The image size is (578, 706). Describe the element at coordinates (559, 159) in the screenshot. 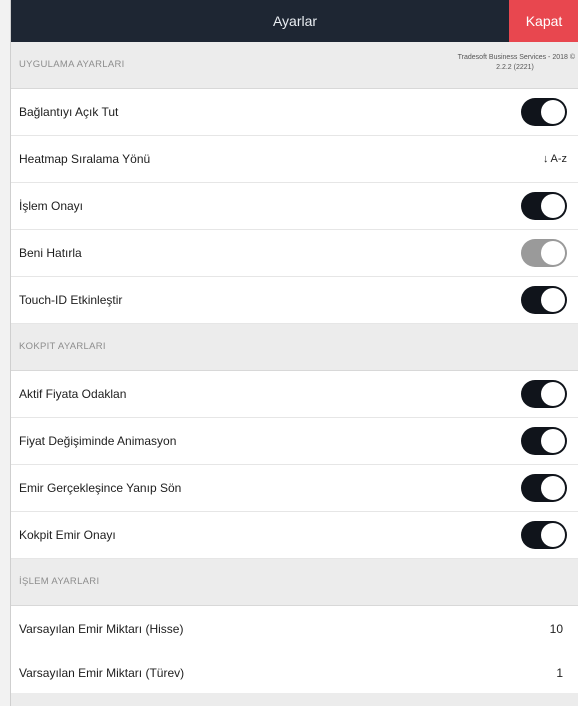

I see `sort-value: A-z` at that location.